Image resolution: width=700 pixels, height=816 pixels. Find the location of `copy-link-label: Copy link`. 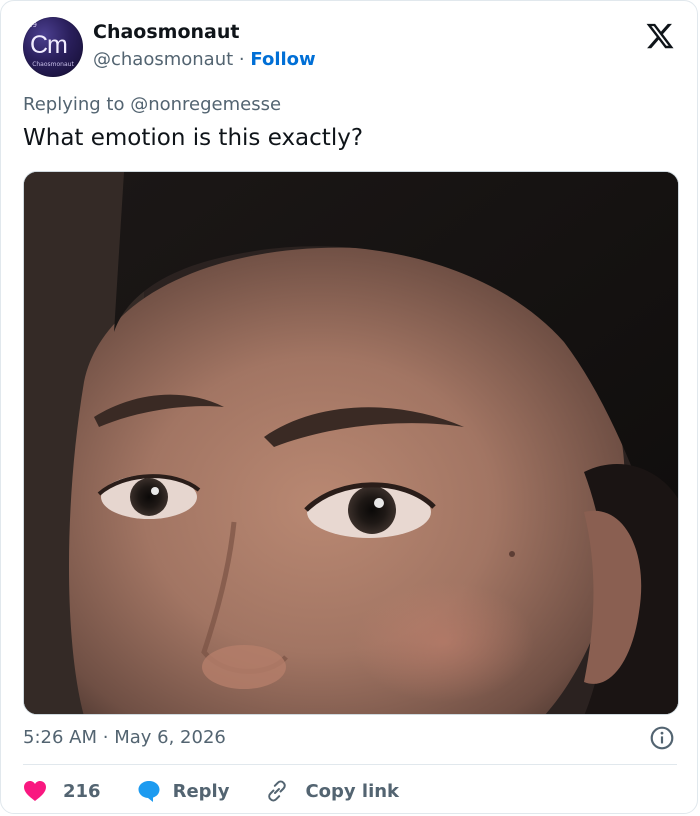

copy-link-label: Copy link is located at coordinates (352, 791).